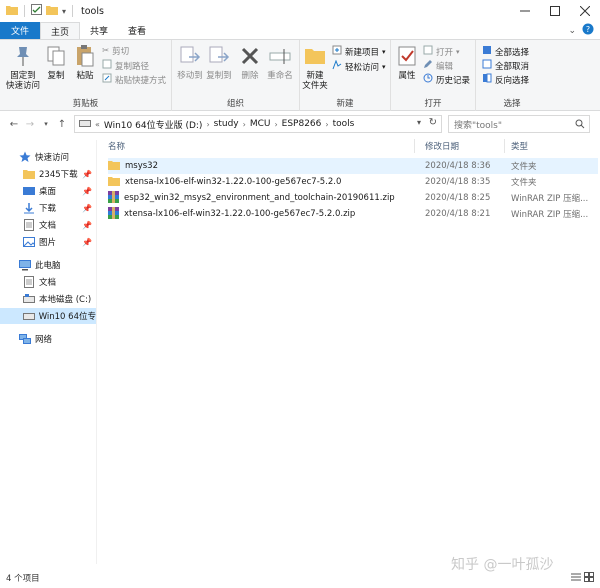 The image size is (600, 588). Describe the element at coordinates (29, 316) in the screenshot. I see `drive-icon` at that location.